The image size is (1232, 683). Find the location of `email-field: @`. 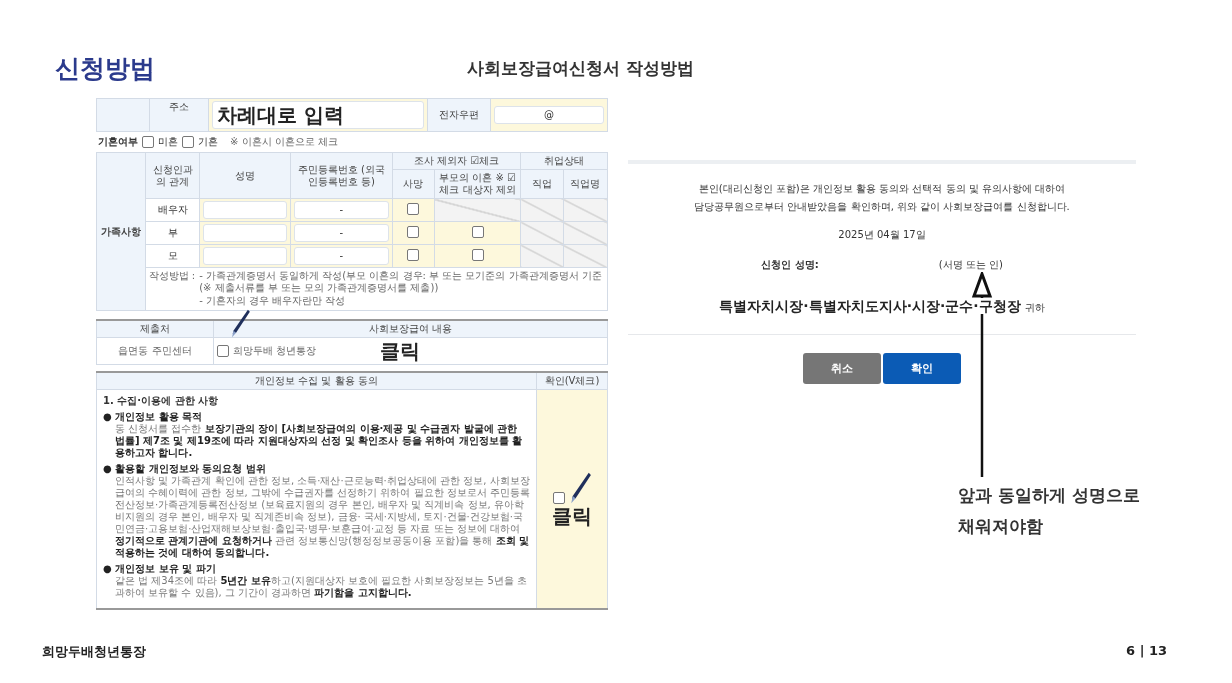

email-field: @ is located at coordinates (549, 115).